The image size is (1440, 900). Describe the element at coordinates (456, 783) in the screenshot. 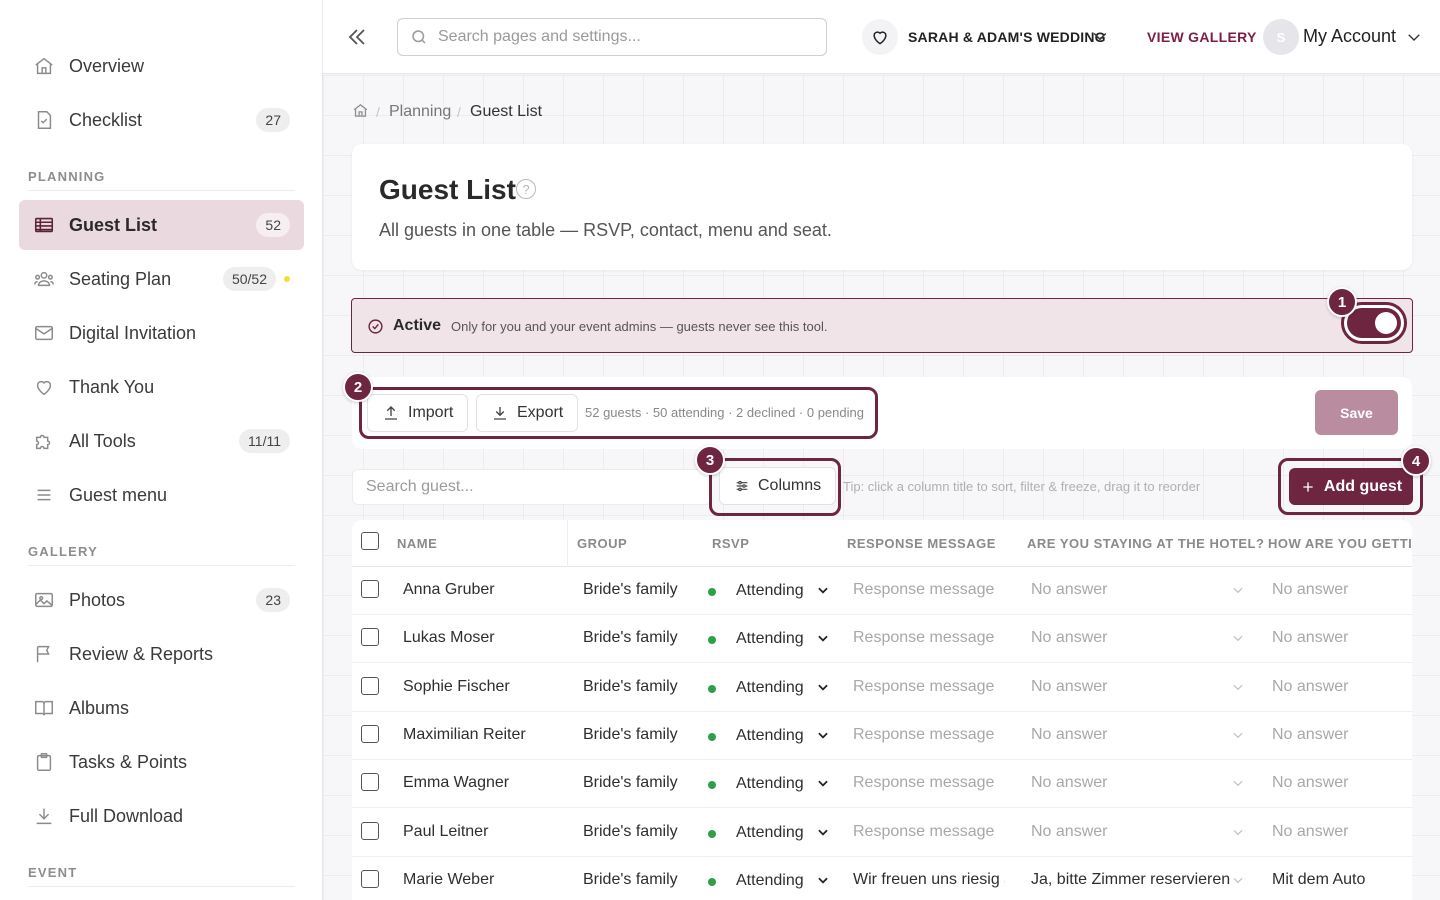

I see `guest-name: Emma Wagner` at that location.